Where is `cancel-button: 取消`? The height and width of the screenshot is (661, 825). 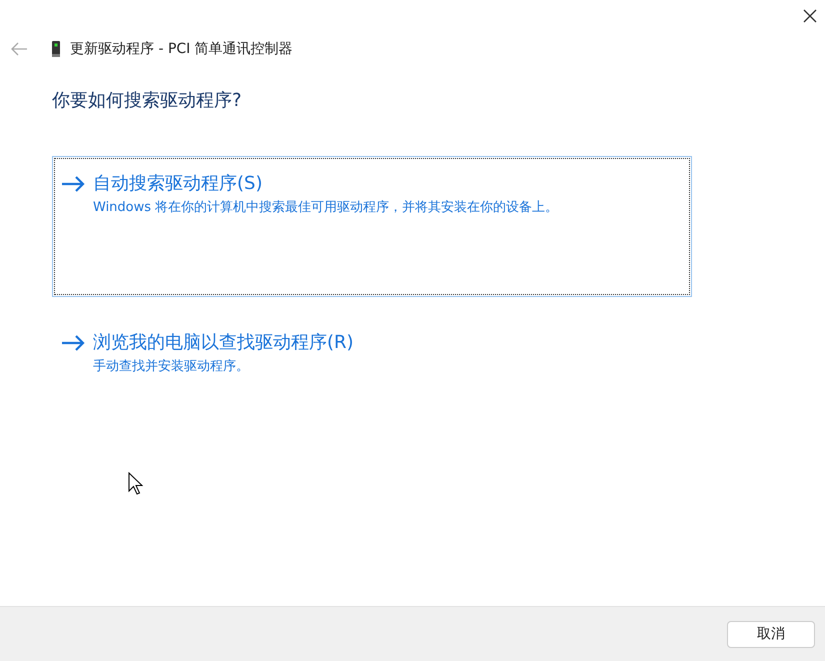
cancel-button: 取消 is located at coordinates (771, 634).